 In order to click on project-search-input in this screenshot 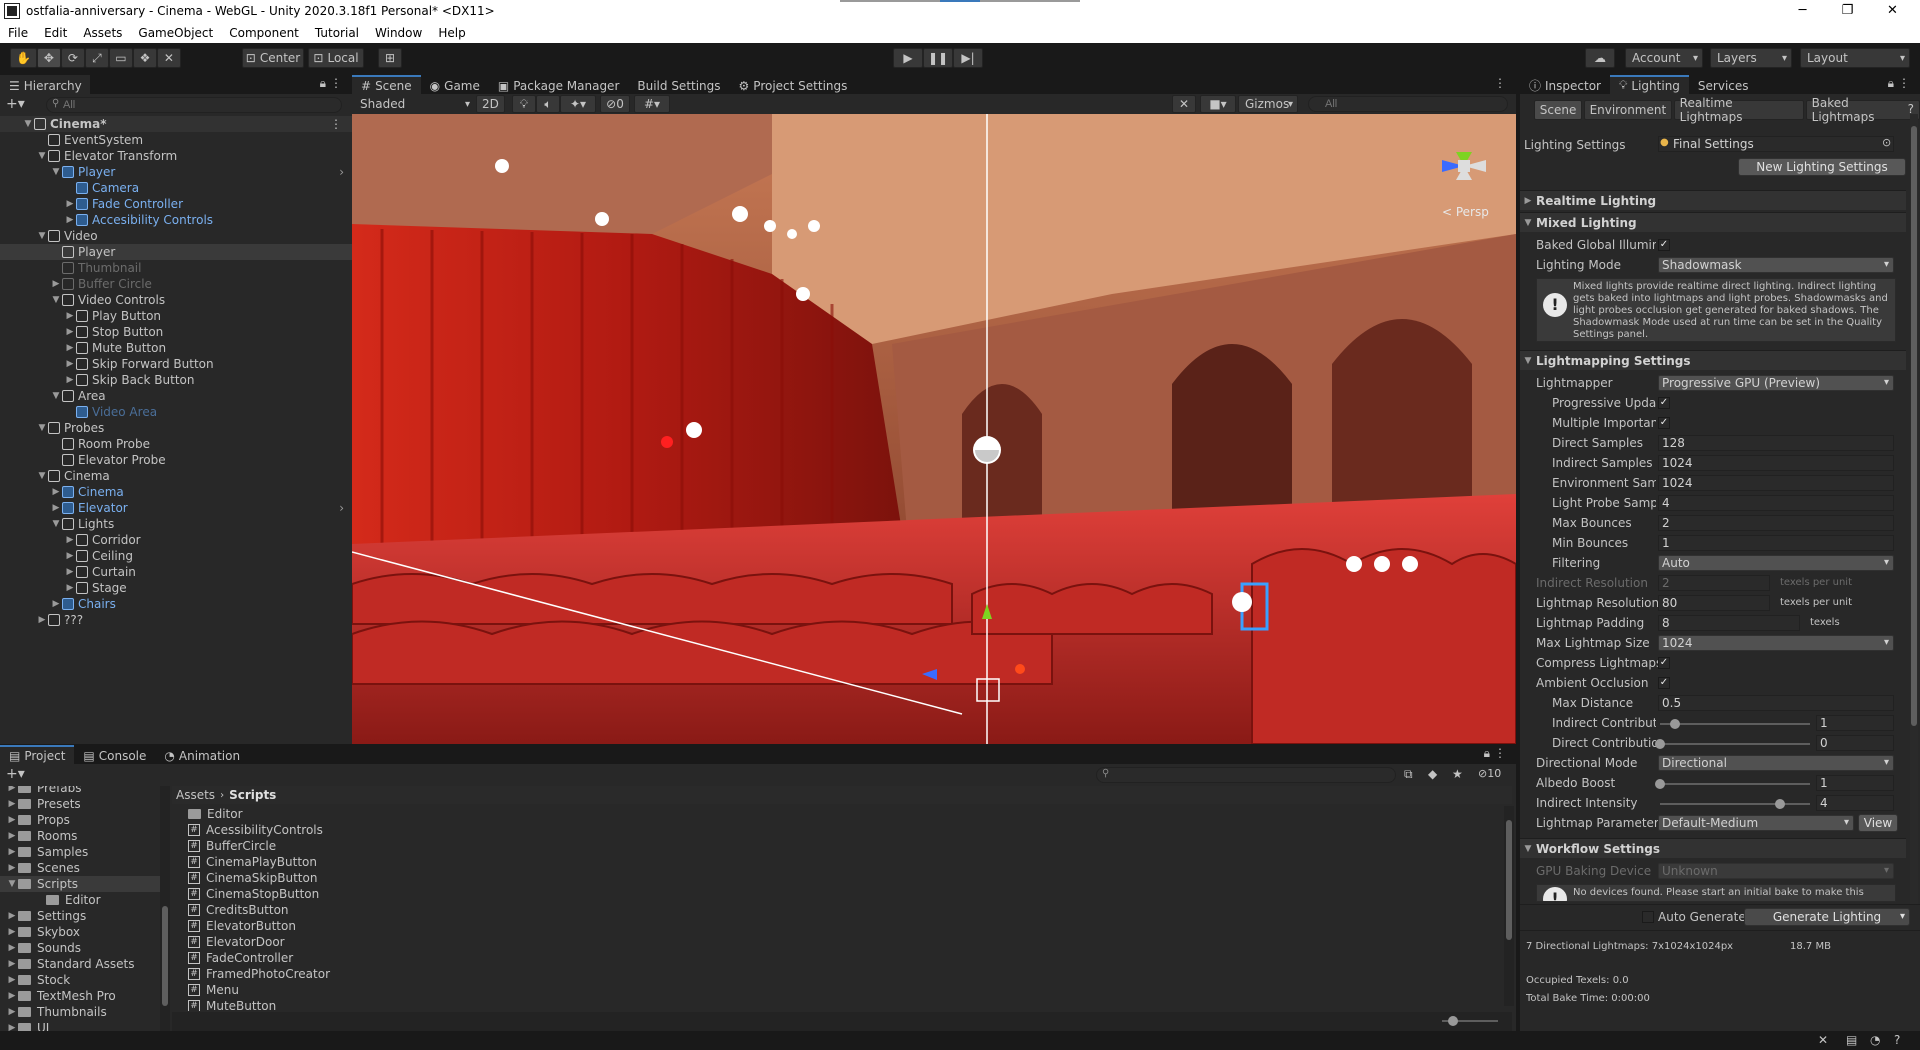, I will do `click(1246, 775)`.